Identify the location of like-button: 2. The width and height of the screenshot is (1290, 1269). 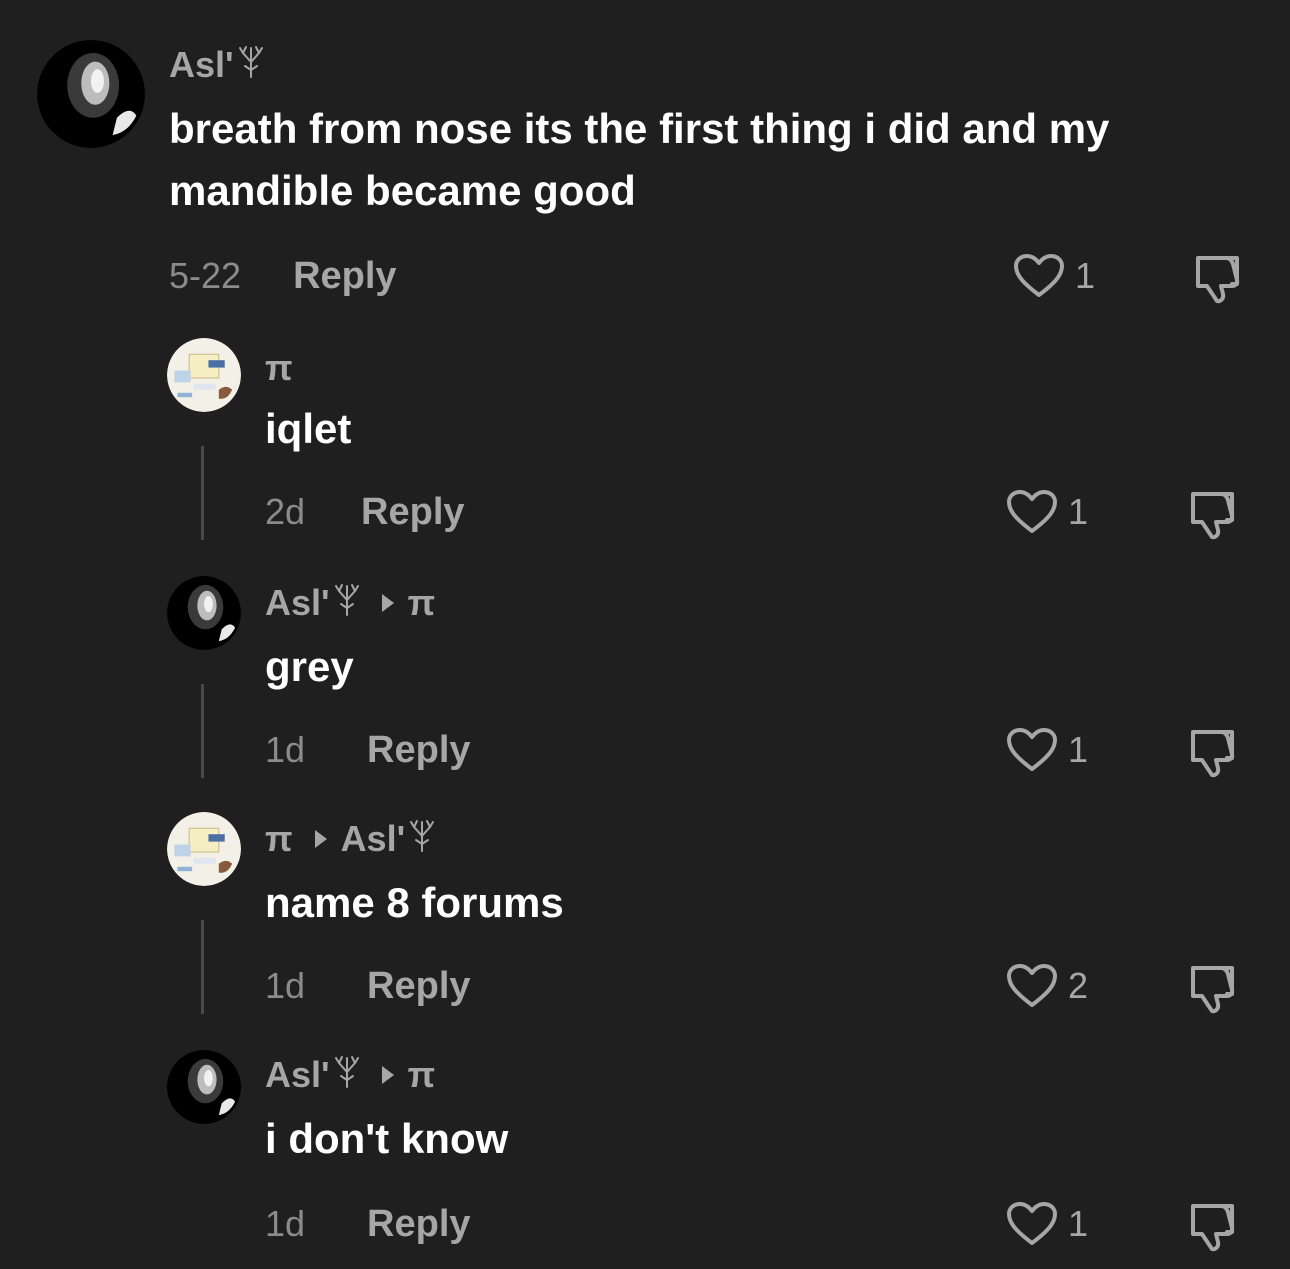
(1047, 986).